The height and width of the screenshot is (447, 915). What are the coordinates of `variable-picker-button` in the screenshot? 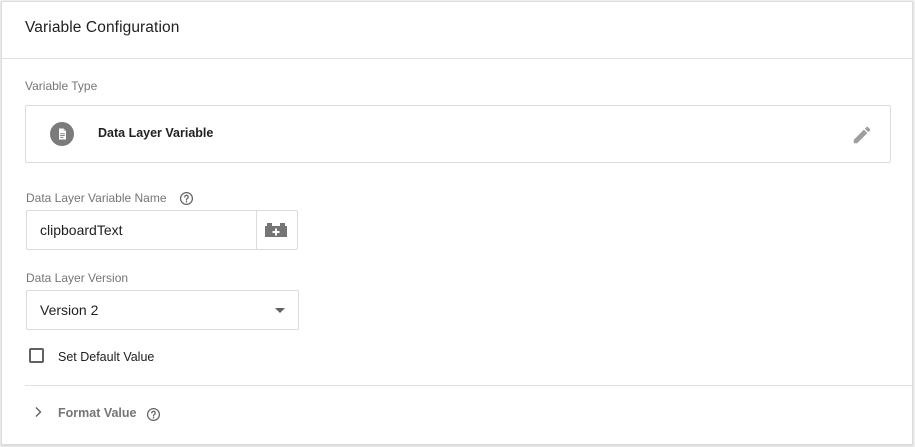 It's located at (276, 230).